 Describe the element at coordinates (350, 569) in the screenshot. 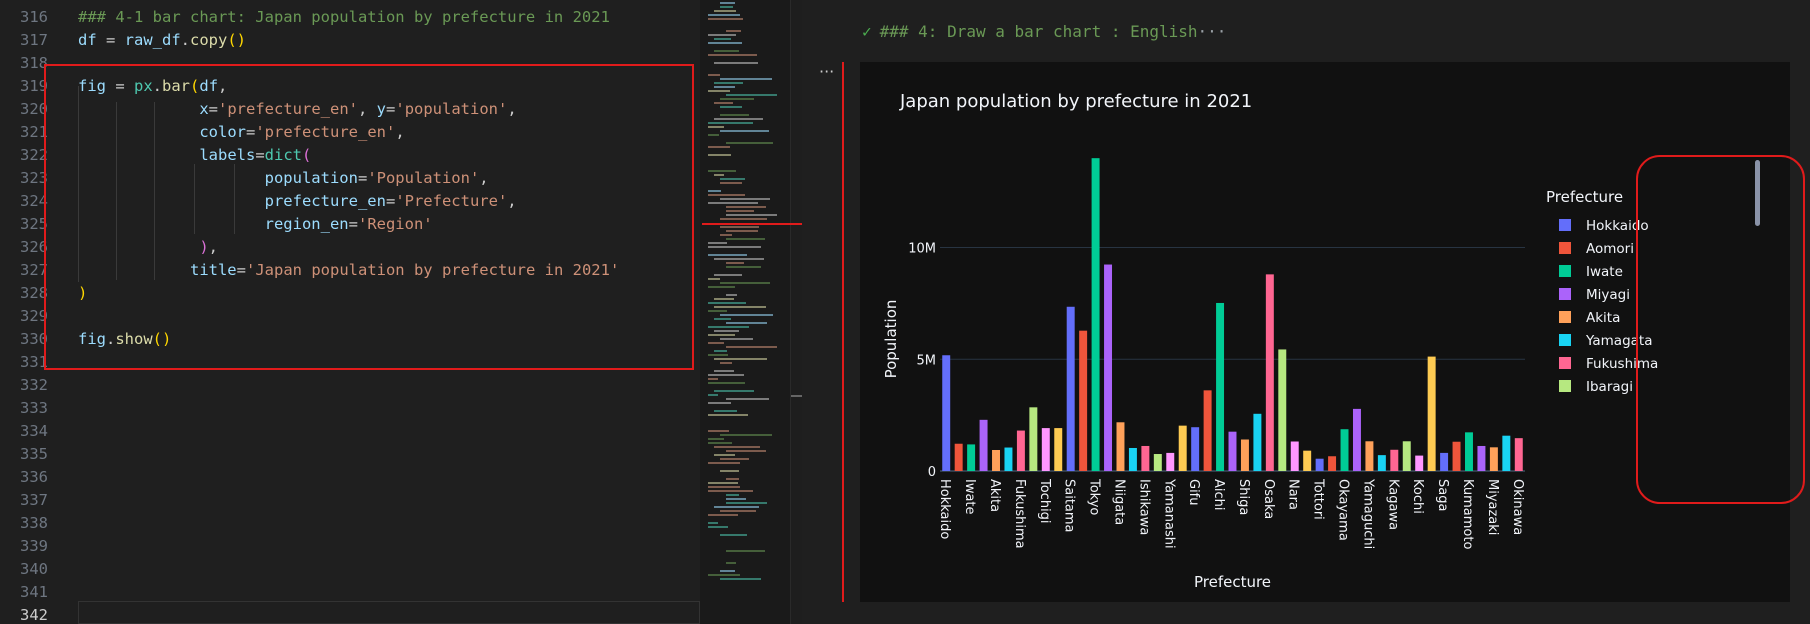

I see `code-line: 340` at that location.